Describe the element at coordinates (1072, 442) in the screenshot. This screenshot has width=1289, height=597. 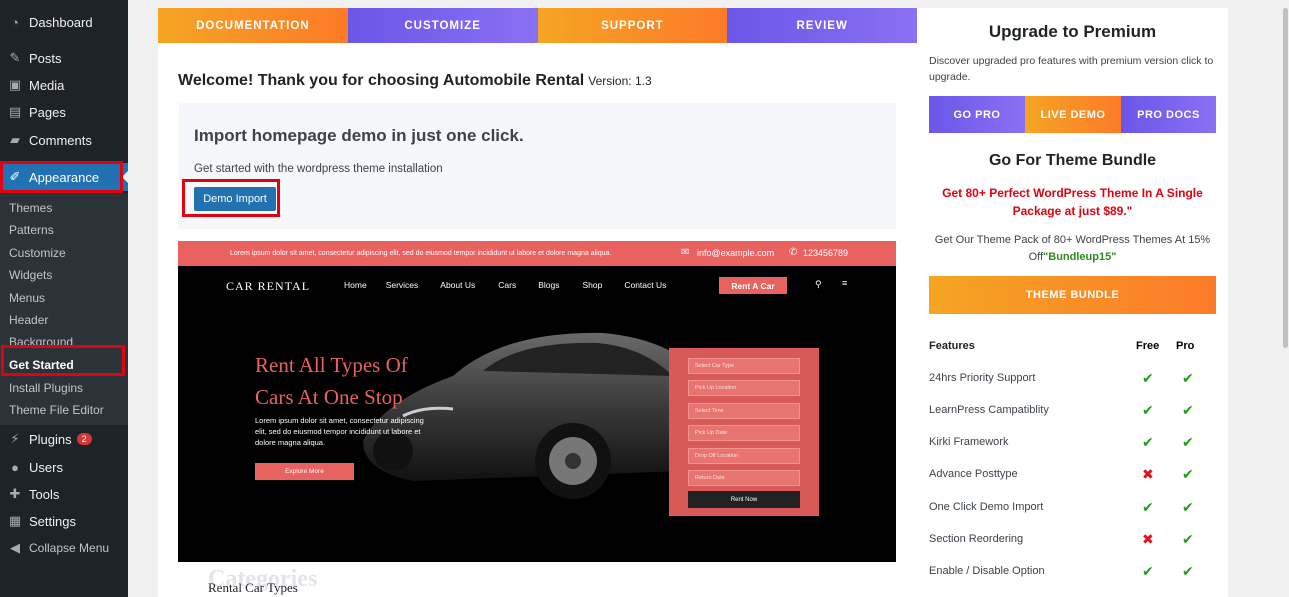
I see `feature-row: Kirki Framework ✔ ✔` at that location.